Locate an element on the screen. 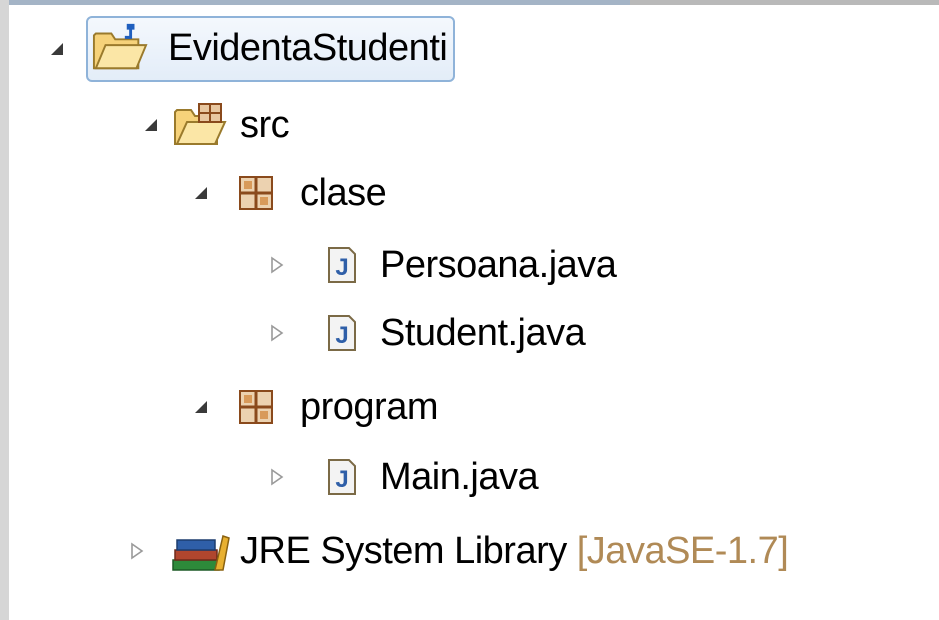  library-version-decoration: [JavaSE-1.7] is located at coordinates (682, 551).